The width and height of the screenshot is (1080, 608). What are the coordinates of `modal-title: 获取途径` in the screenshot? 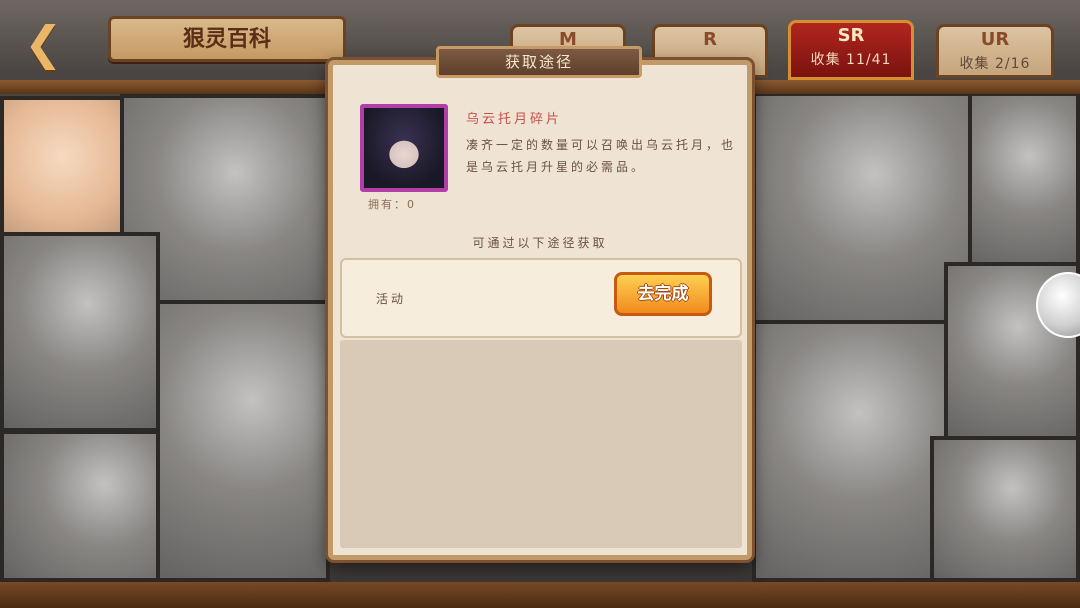 It's located at (538, 62).